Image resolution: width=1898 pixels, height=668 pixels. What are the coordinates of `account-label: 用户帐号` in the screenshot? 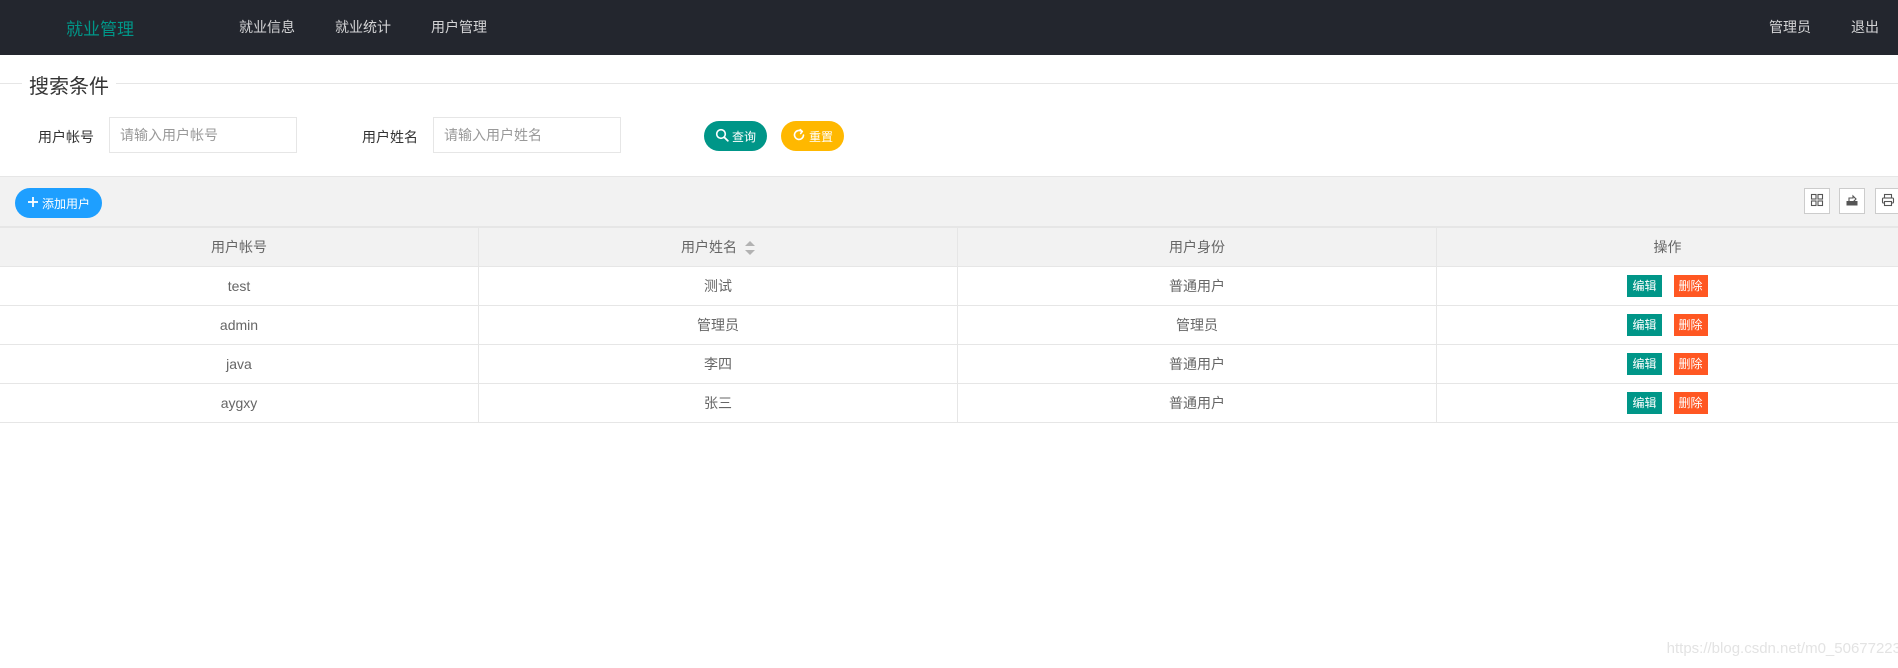 It's located at (66, 137).